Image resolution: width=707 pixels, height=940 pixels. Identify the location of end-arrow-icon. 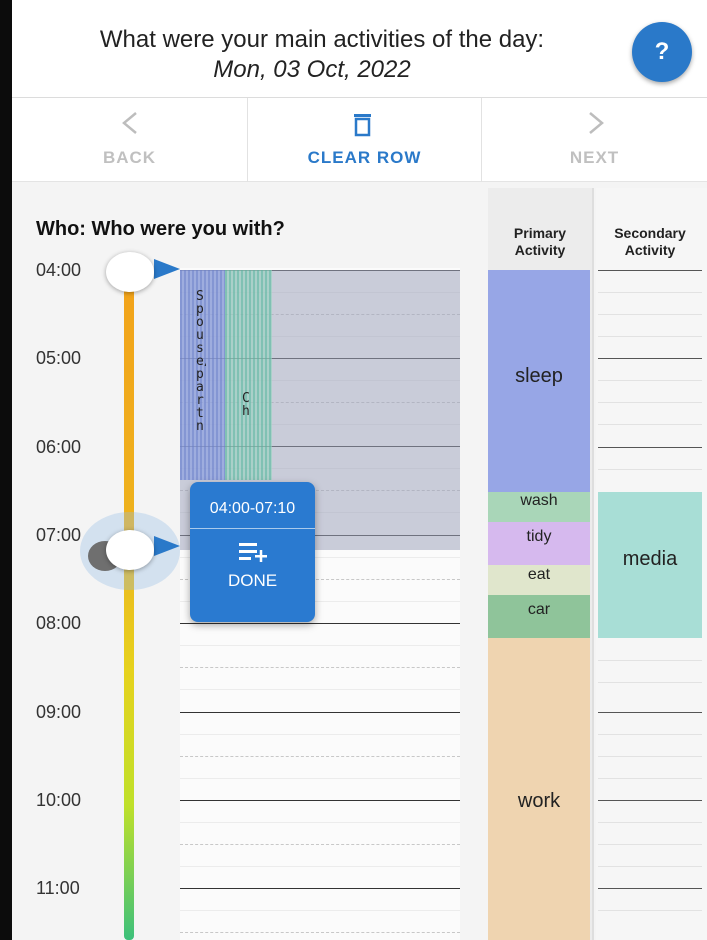
(167, 546).